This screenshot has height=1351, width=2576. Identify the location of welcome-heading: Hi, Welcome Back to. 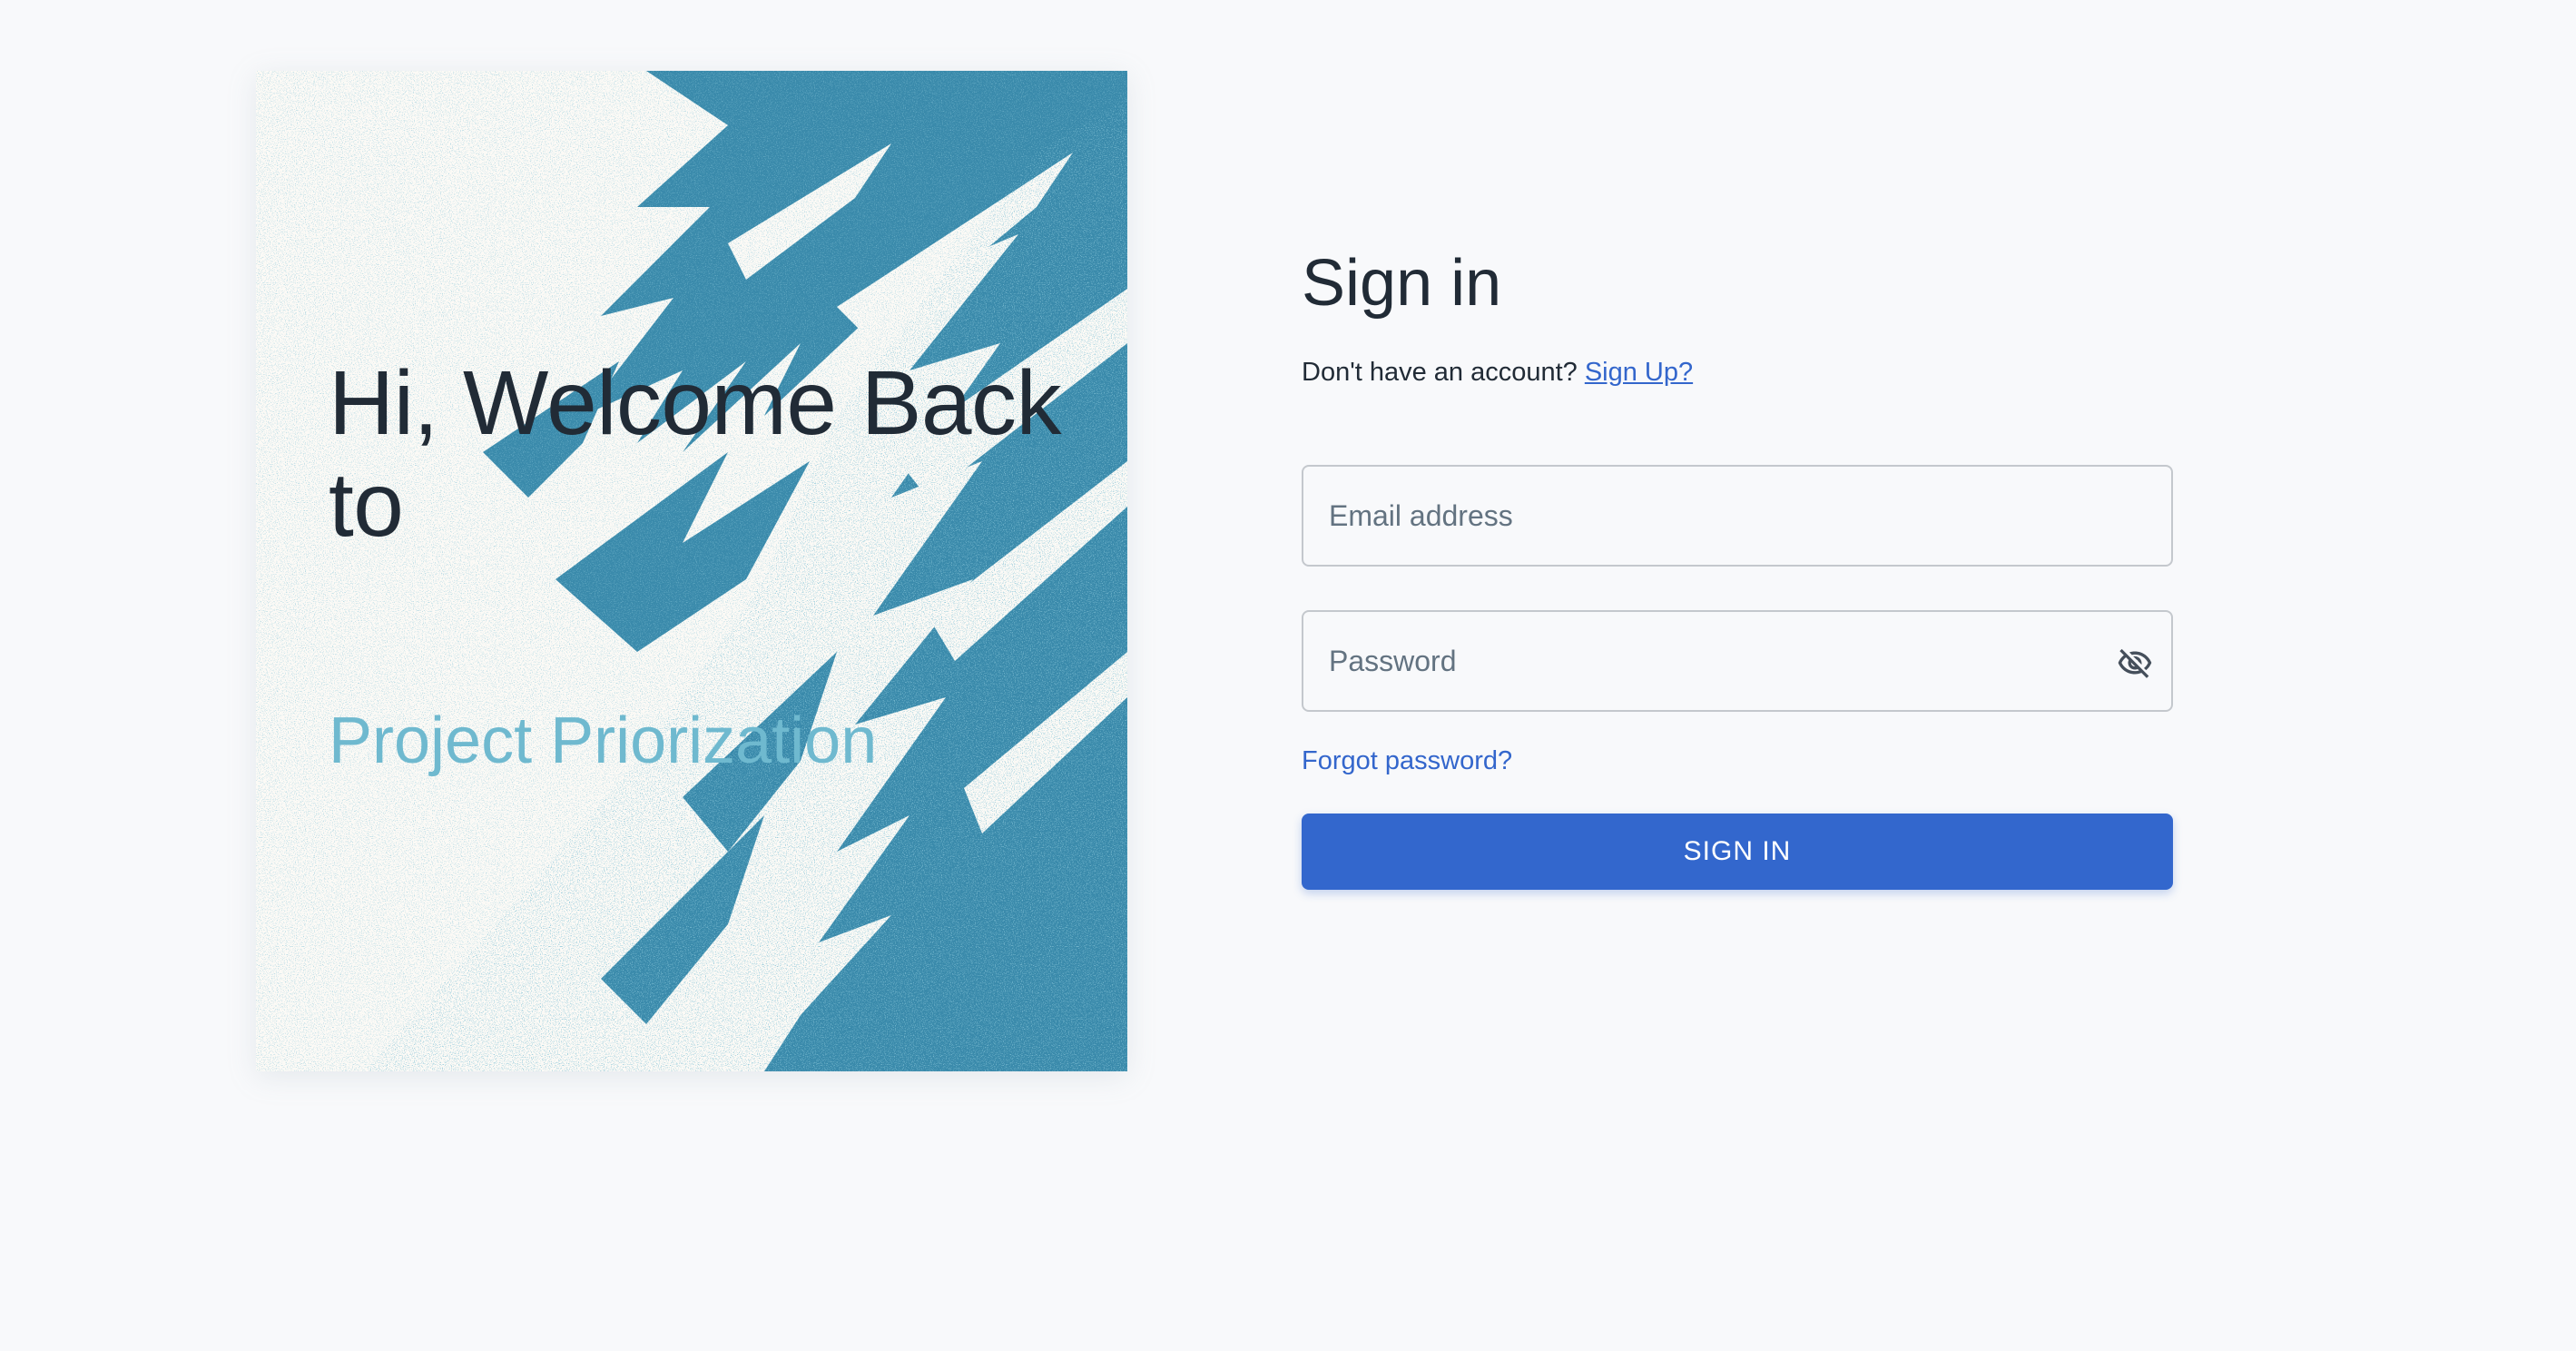
(695, 454).